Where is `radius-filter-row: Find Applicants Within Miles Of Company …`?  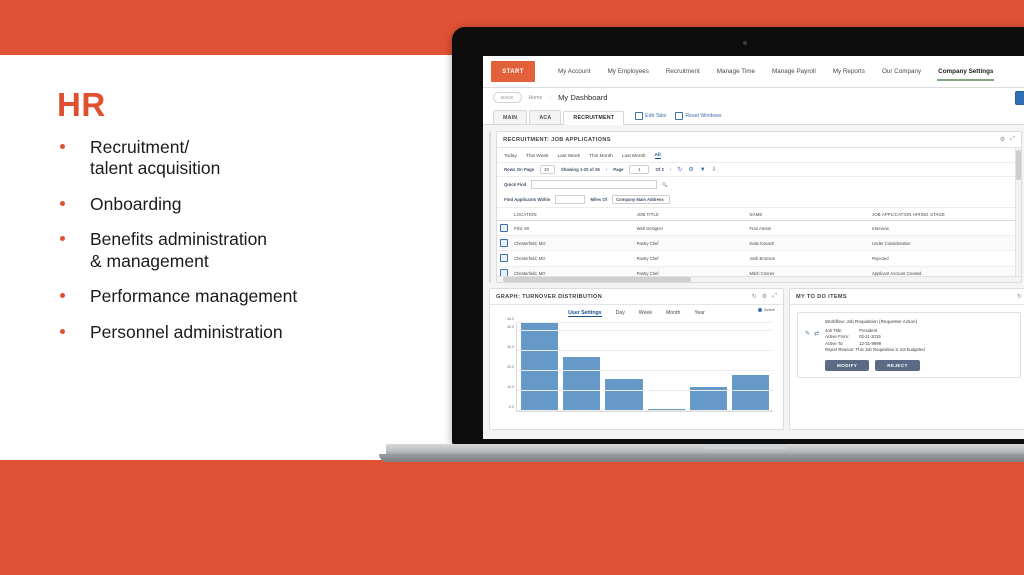 radius-filter-row: Find Applicants Within Miles Of Company … is located at coordinates (759, 199).